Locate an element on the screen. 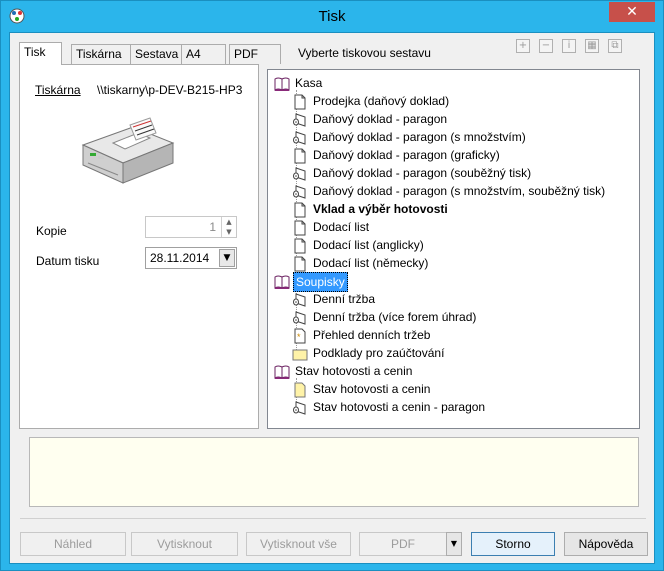 This screenshot has height=571, width=664. date-value: 28.11.2014 is located at coordinates (180, 258).